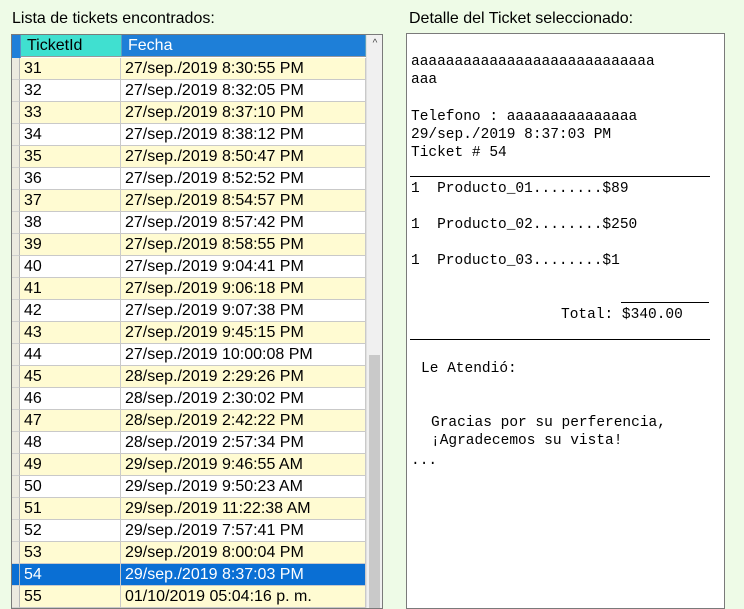  Describe the element at coordinates (243, 223) in the screenshot. I see `cell-fecha: 27/sep./2019 8:57:42 PM` at that location.